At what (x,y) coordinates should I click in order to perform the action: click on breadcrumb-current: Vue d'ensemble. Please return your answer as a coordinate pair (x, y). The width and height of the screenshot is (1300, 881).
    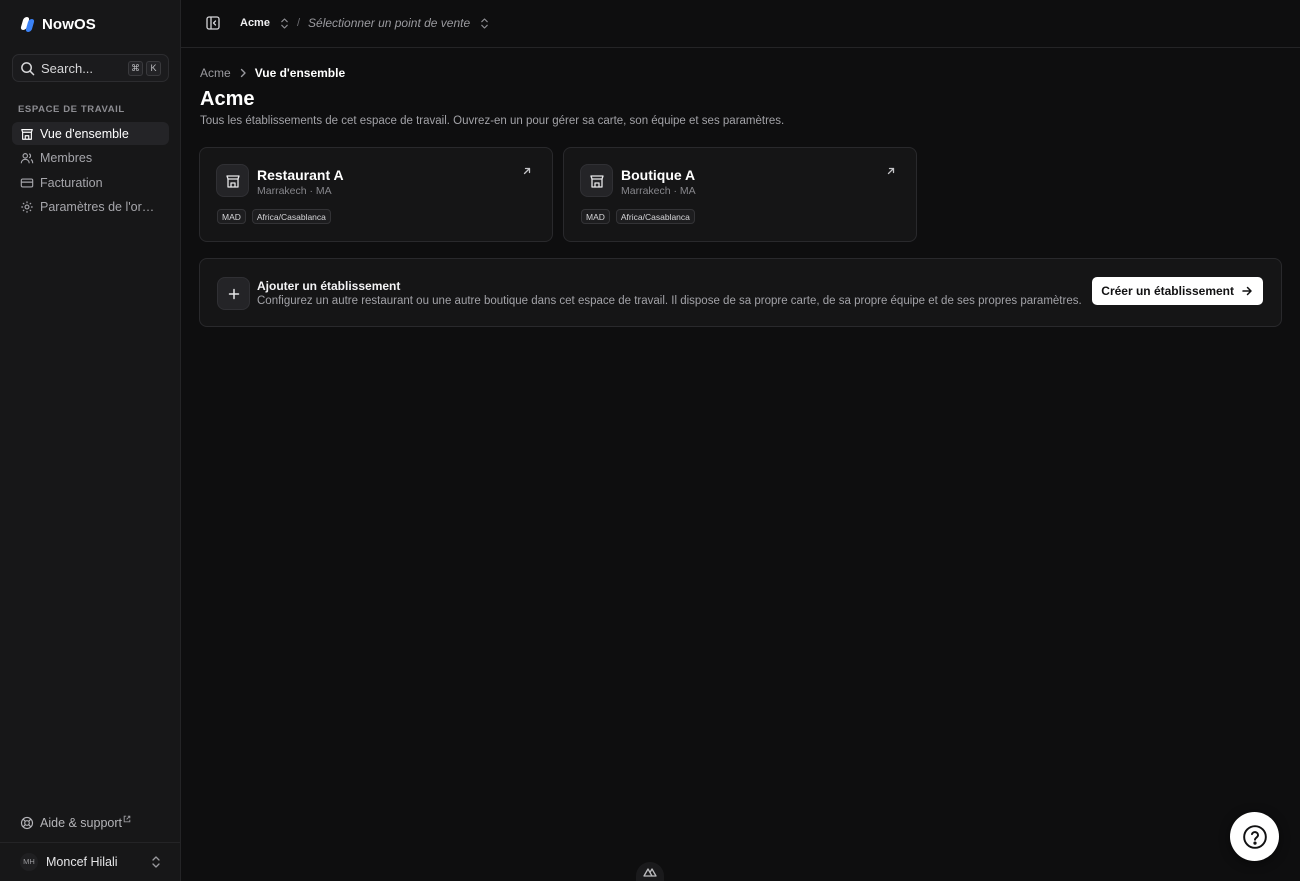
    Looking at the image, I should click on (300, 73).